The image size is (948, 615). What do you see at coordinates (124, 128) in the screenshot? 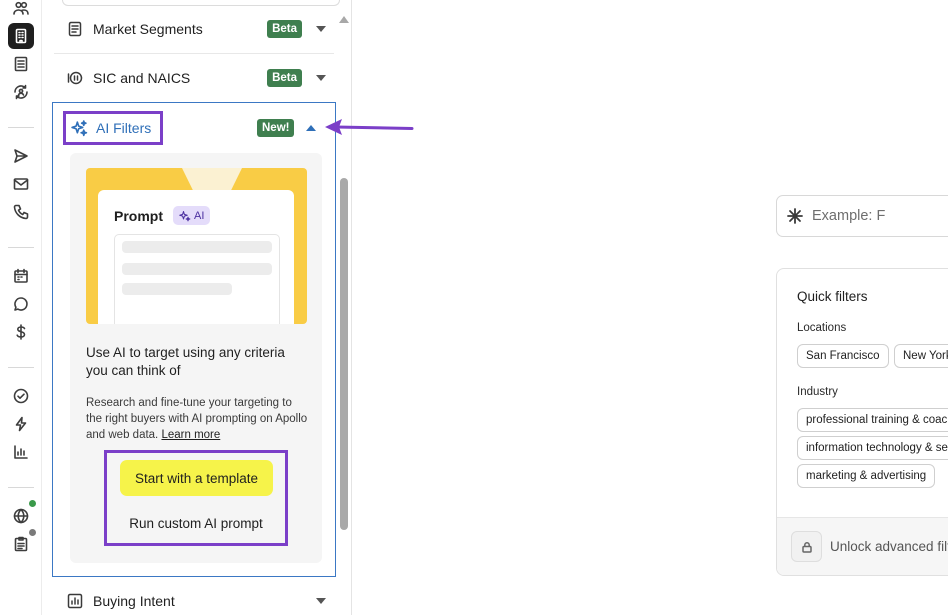
I see `filter-label: AI Filters` at bounding box center [124, 128].